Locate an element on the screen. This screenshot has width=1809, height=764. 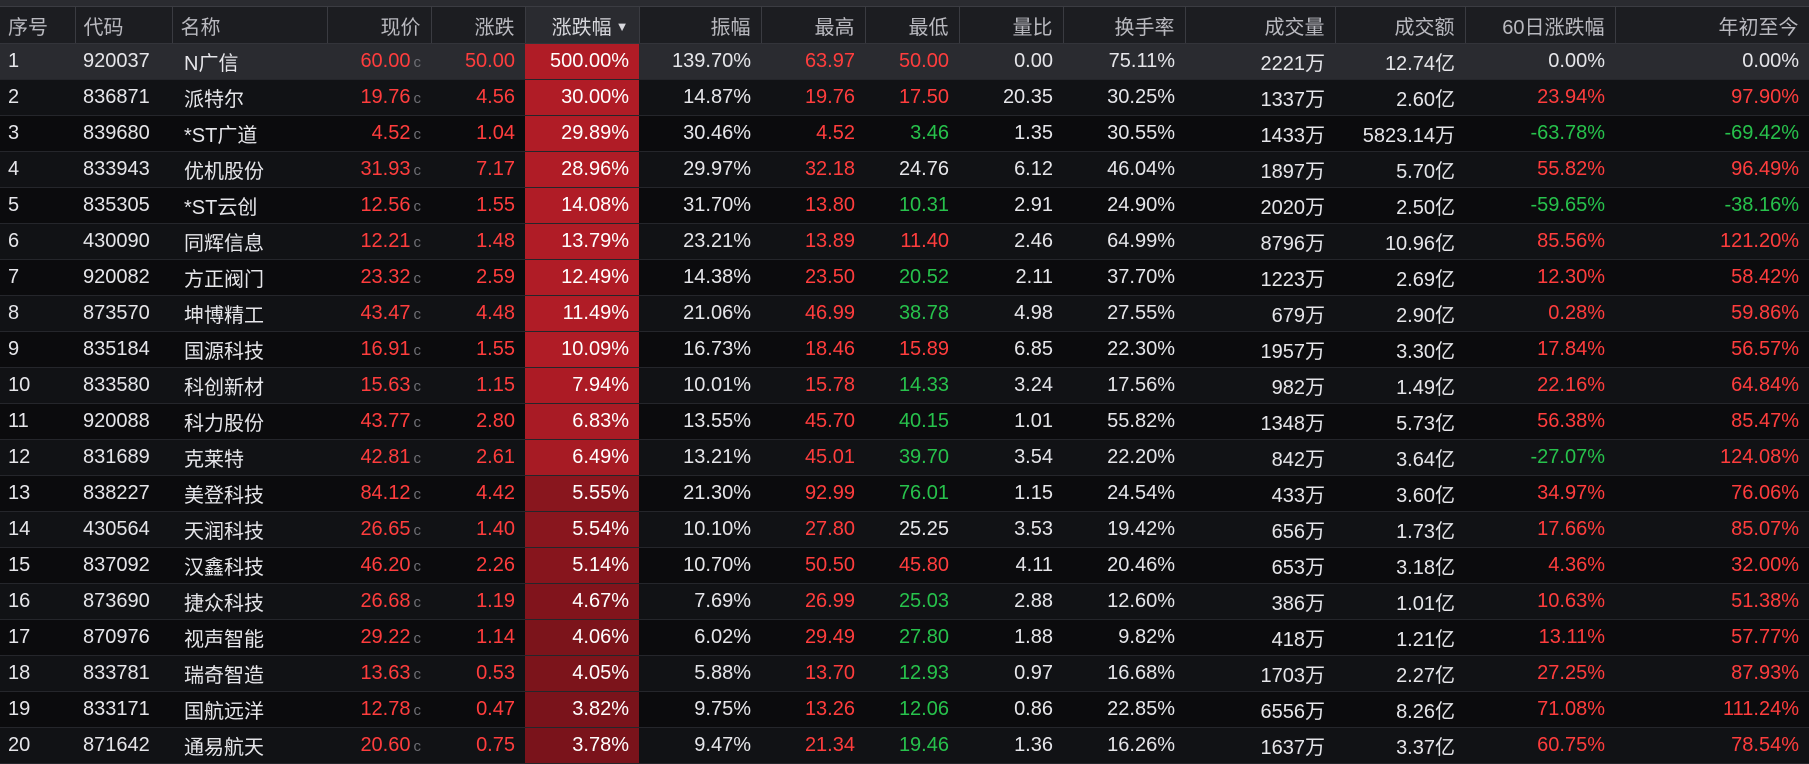
cell-amount-value: 1.49亿 is located at coordinates (1425, 388).